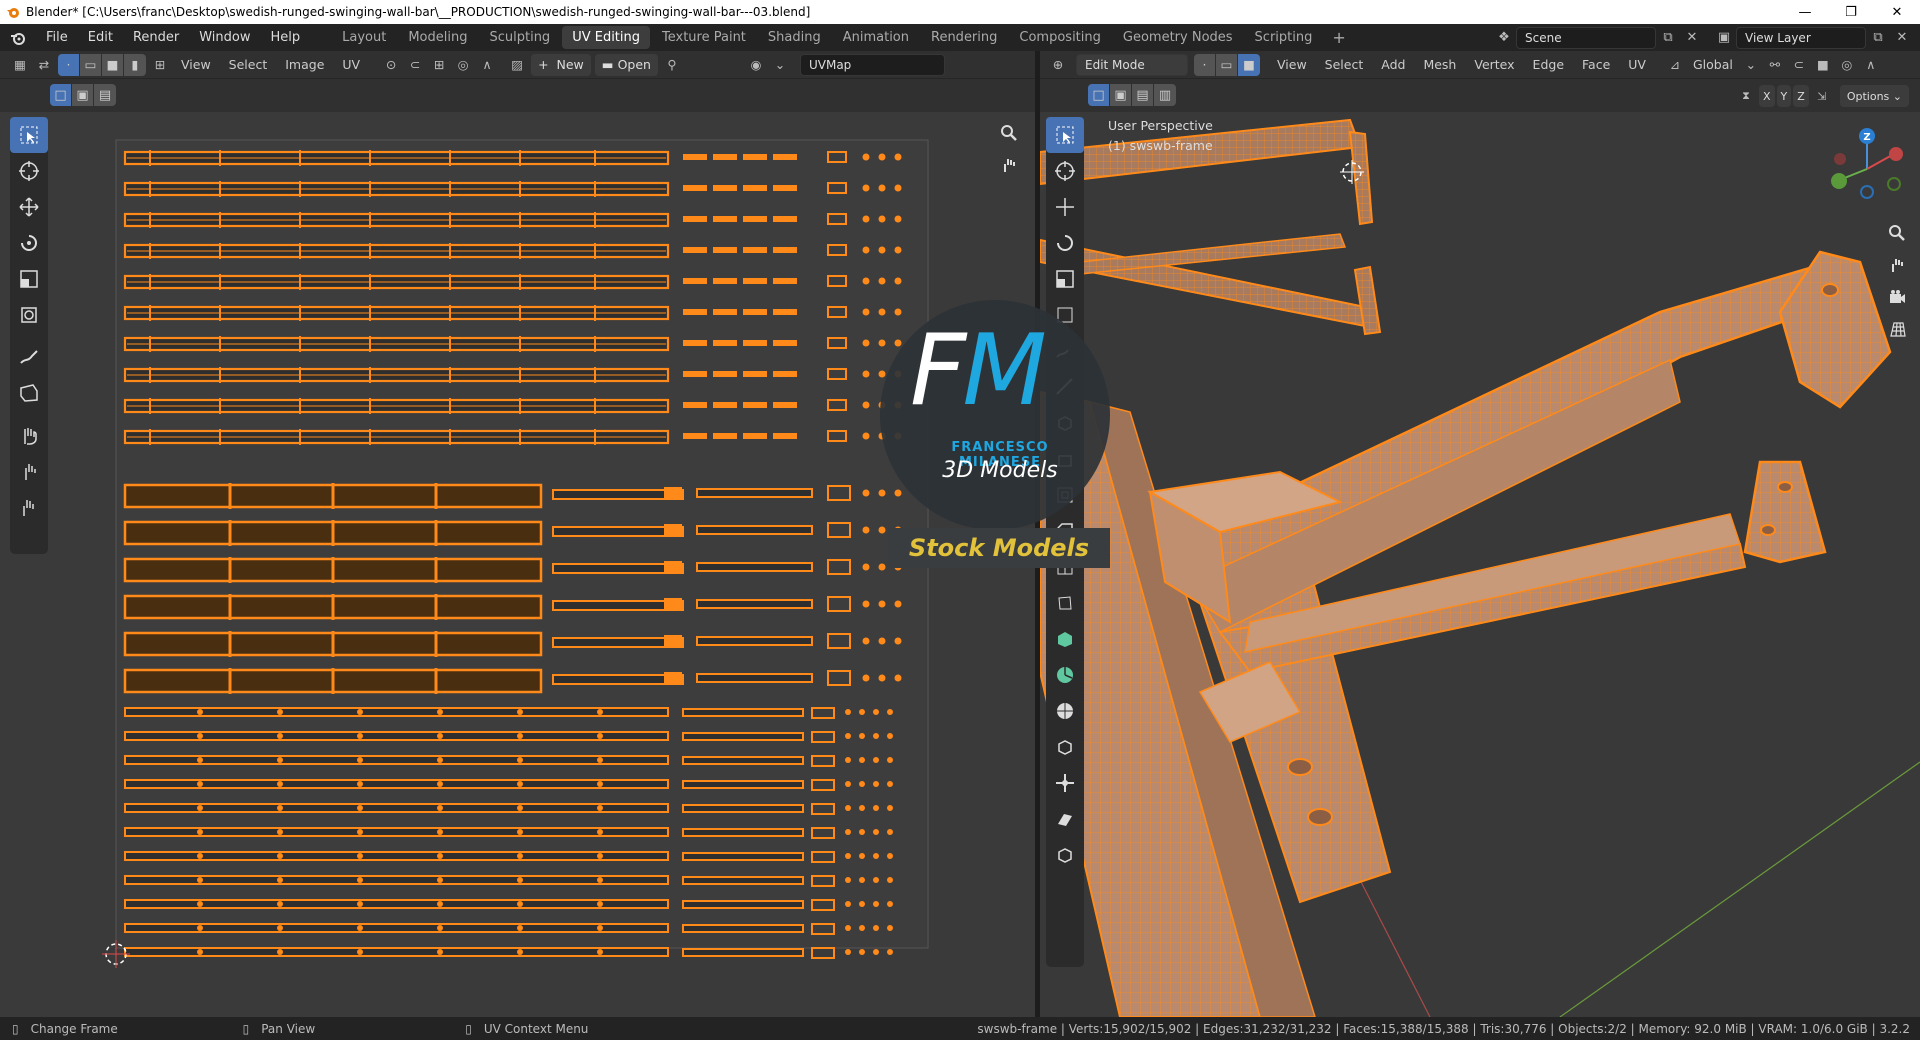  What do you see at coordinates (1897, 297) in the screenshot?
I see `camera-icon` at bounding box center [1897, 297].